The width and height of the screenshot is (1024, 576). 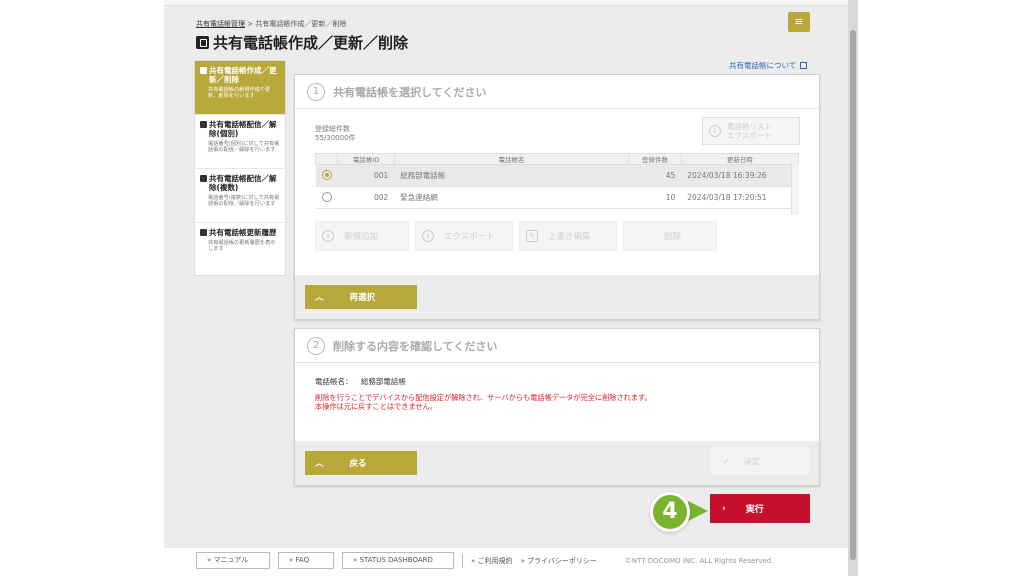 What do you see at coordinates (557, 297) in the screenshot?
I see `step1-footer: ︿ 再選択` at bounding box center [557, 297].